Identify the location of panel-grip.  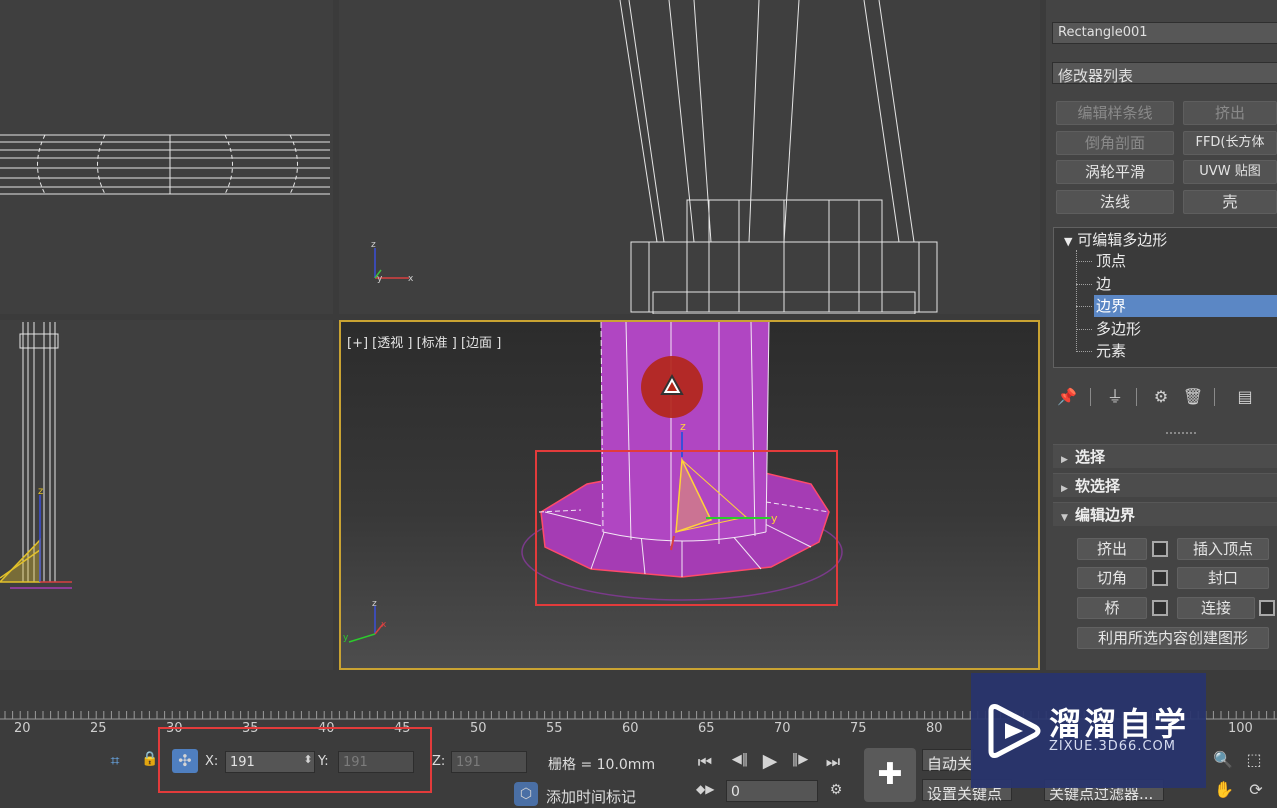
(1181, 434).